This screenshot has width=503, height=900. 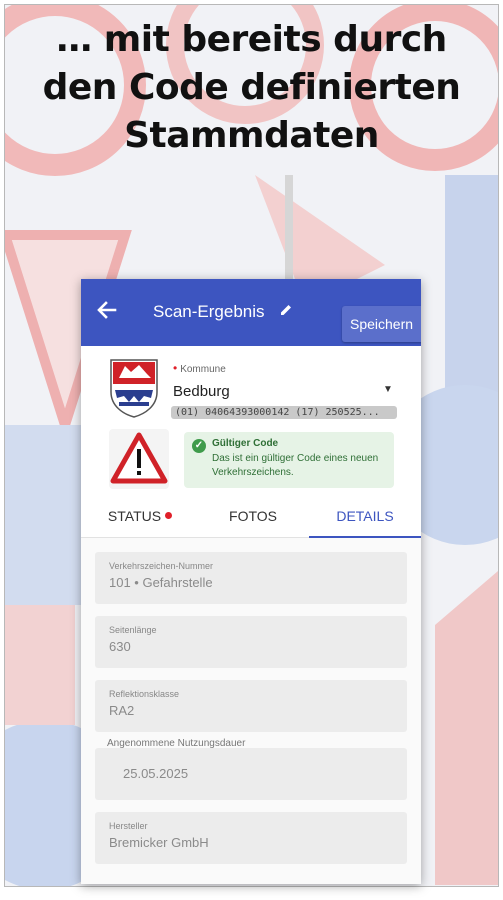 What do you see at coordinates (245, 443) in the screenshot?
I see `valid-title: Gültiger Code` at bounding box center [245, 443].